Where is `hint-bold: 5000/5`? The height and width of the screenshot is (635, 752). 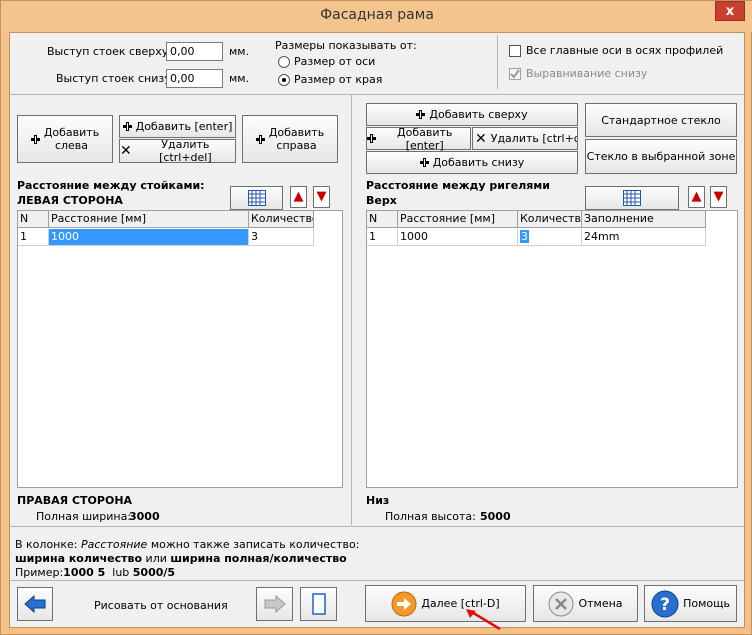 hint-bold: 5000/5 is located at coordinates (154, 572).